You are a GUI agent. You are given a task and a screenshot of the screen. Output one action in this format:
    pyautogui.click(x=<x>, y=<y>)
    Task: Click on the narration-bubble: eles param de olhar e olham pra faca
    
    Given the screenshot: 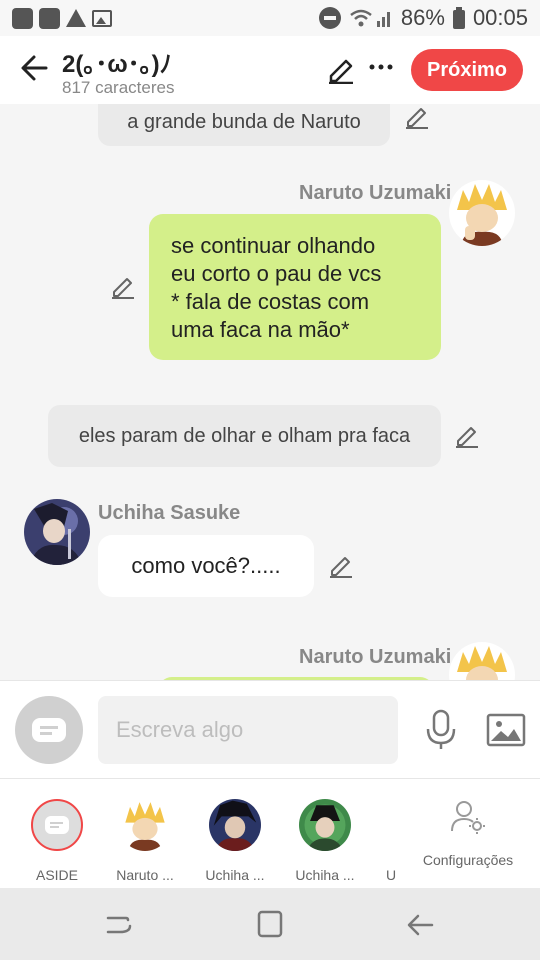 What is the action you would take?
    pyautogui.click(x=244, y=436)
    